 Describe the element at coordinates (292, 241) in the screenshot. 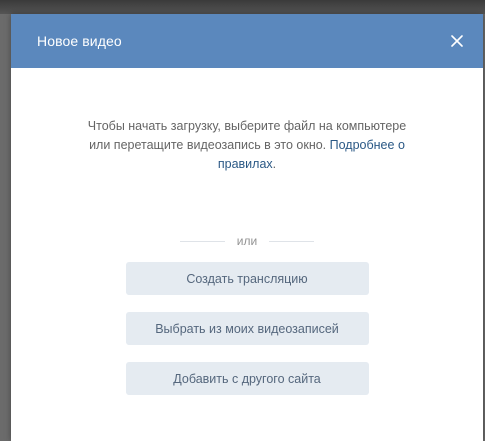

I see `divider-line-right` at that location.